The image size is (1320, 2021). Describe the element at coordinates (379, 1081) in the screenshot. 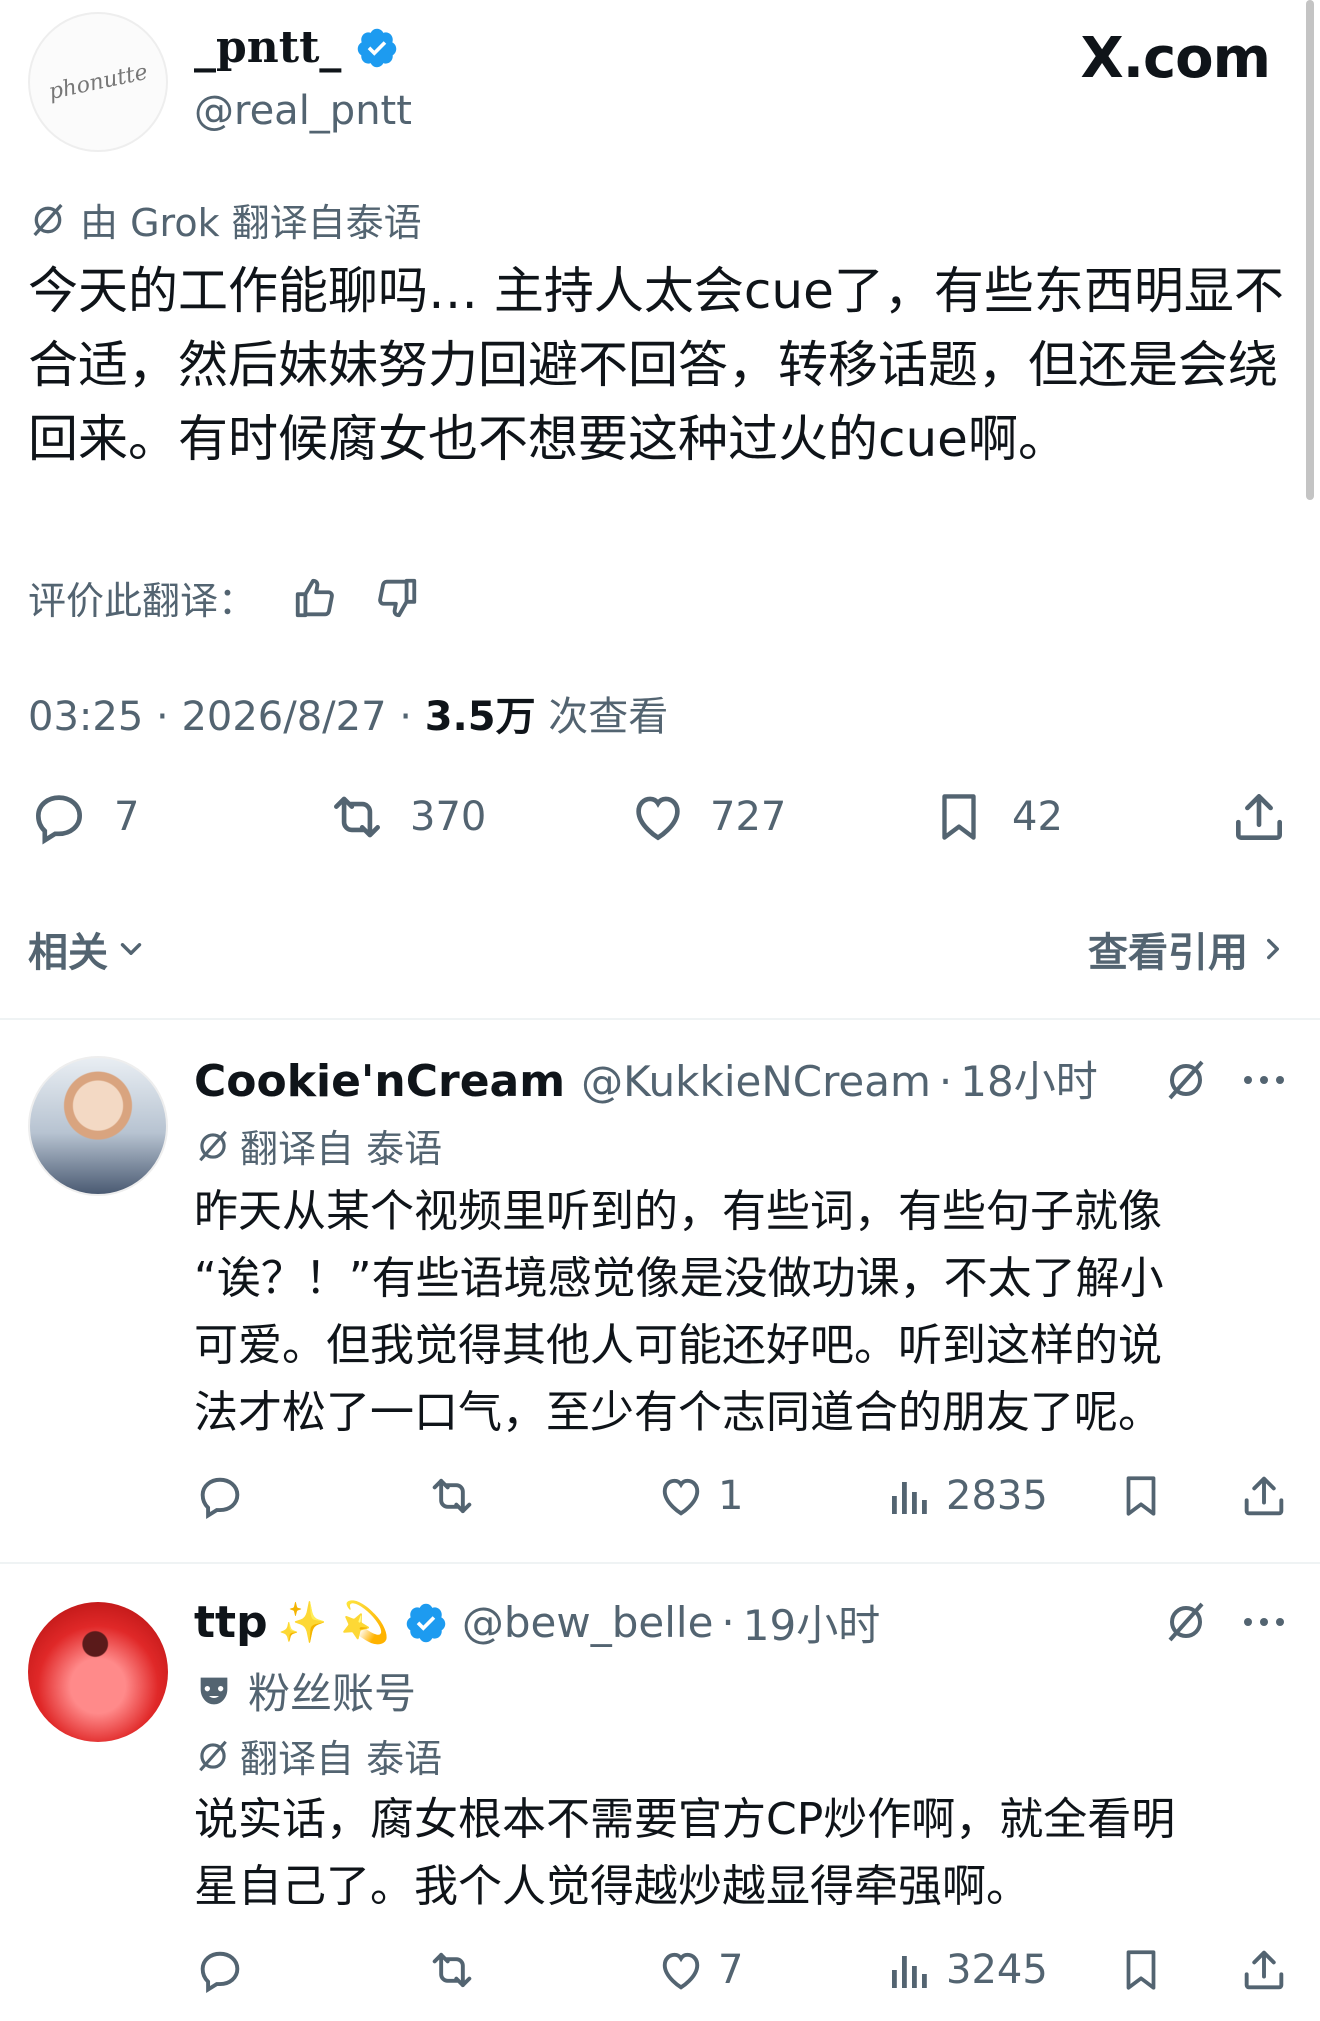

I see `reply-display-name: Cookie'nCream` at that location.